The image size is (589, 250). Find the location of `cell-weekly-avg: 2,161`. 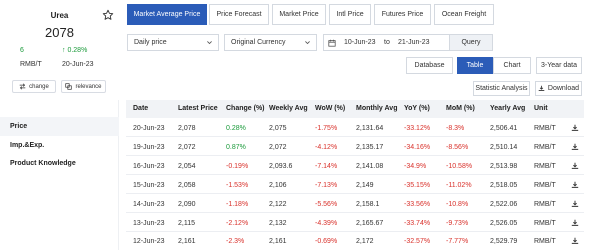

cell-weekly-avg: 2,161 is located at coordinates (278, 241).